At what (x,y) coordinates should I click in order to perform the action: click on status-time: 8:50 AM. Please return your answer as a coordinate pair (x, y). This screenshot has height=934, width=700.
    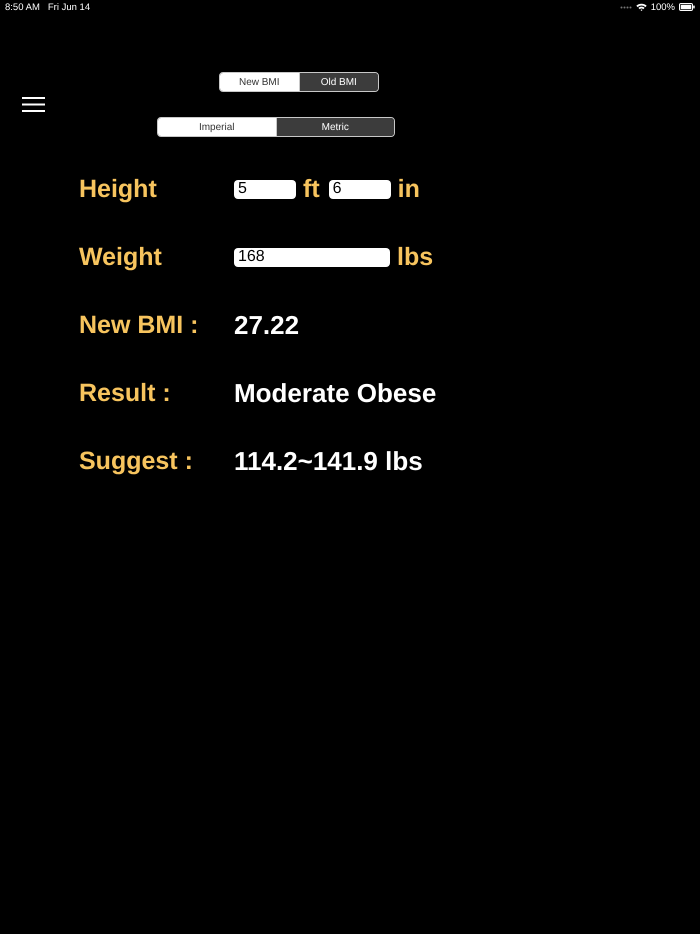
    Looking at the image, I should click on (22, 7).